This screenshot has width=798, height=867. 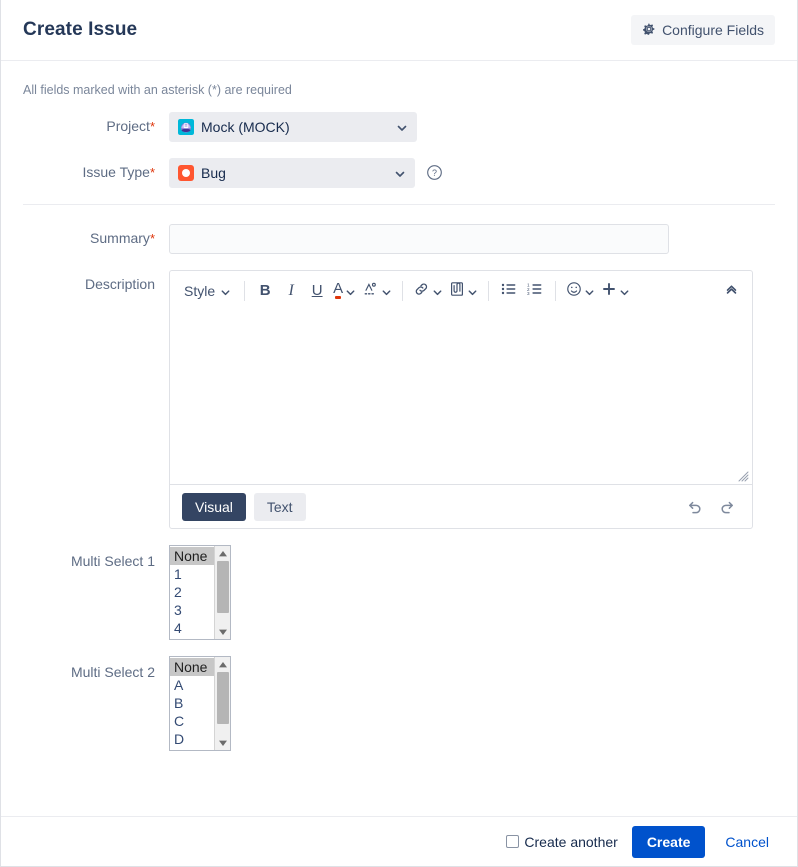 What do you see at coordinates (192, 685) in the screenshot?
I see `list-item: A` at bounding box center [192, 685].